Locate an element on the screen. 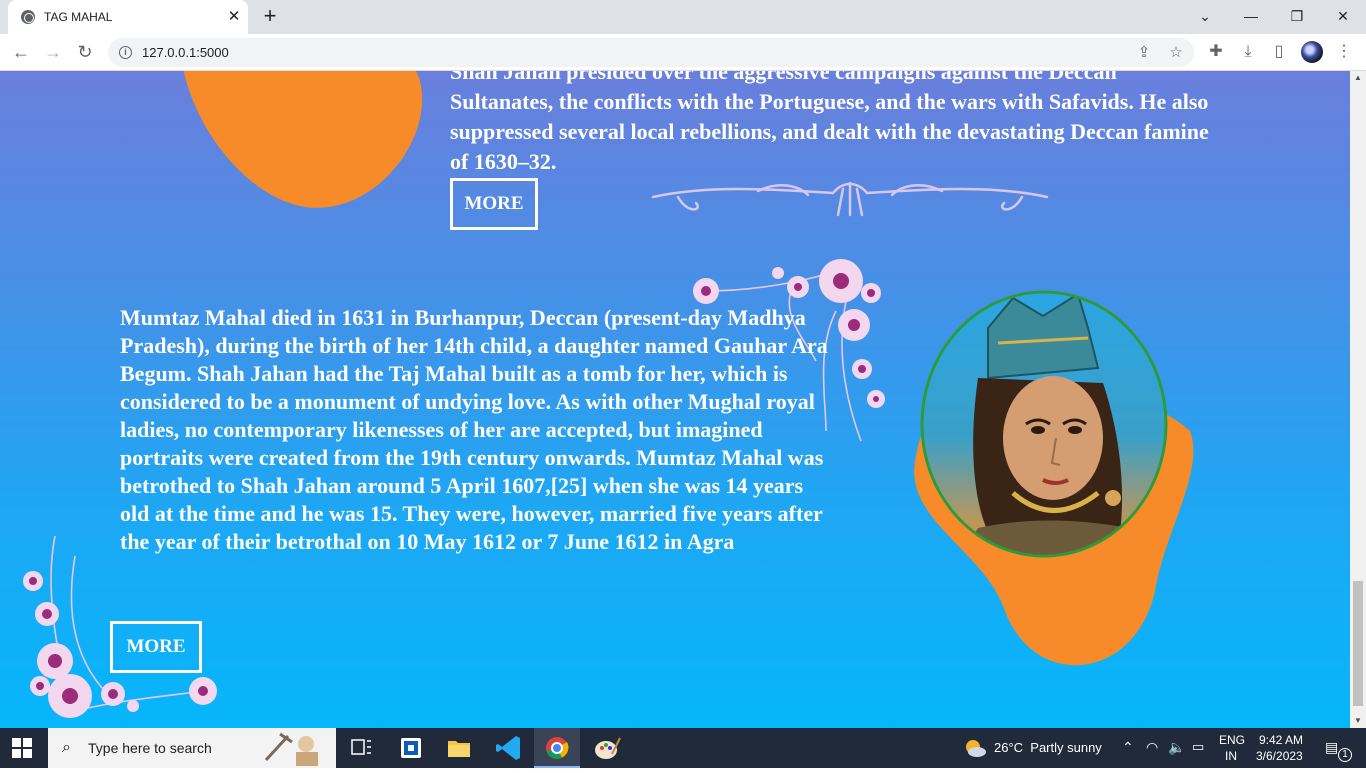 The image size is (1366, 773). more-button-1: MORE is located at coordinates (494, 204).